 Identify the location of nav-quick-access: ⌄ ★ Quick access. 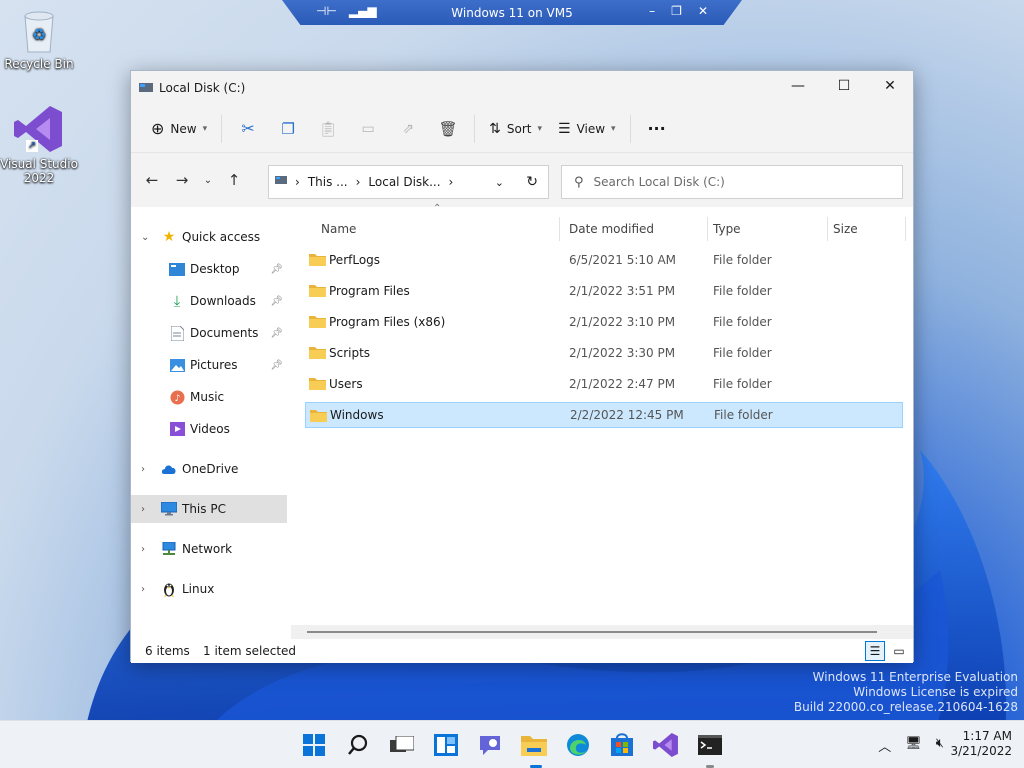
(209, 237).